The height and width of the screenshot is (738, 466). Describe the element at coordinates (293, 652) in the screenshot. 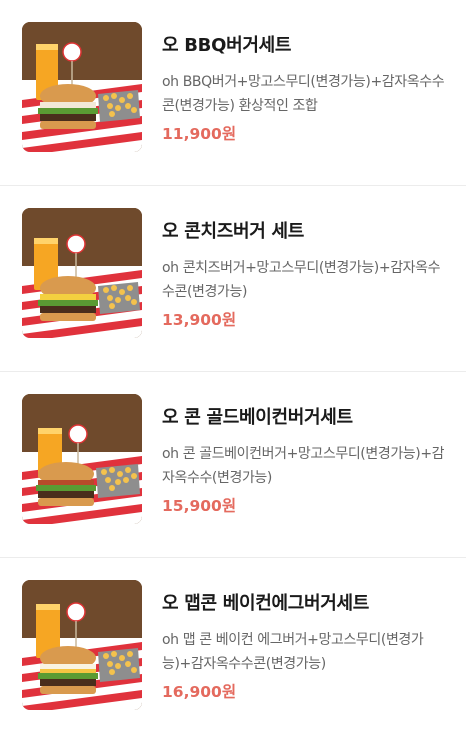

I see `menu-item-description: oh 맵 콘 베이컨 에그버거+망고스무디(변경가능)+감자옥수수콘(변경가능)` at that location.